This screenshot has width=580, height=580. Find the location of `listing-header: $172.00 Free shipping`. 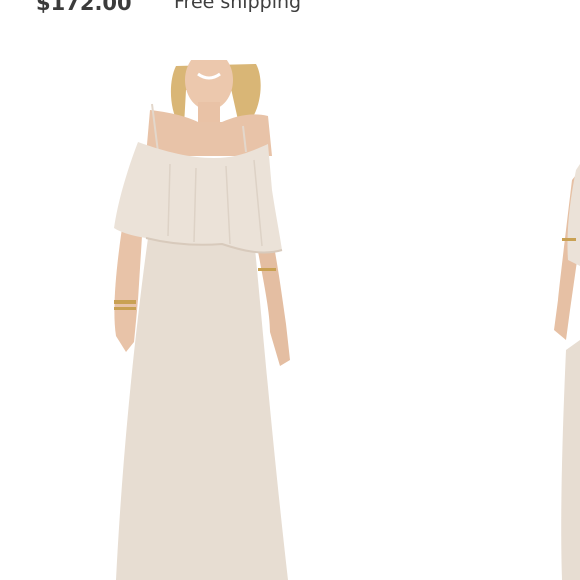

listing-header: $172.00 Free shipping is located at coordinates (290, 10).